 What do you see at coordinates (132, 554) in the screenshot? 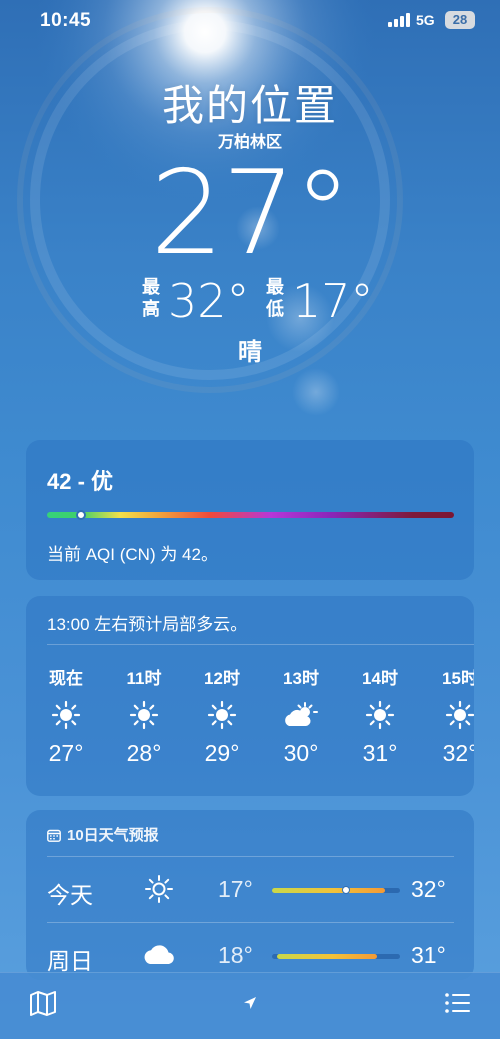
I see `aqi-description: 当前 AQI (CN) 为 42。` at bounding box center [132, 554].